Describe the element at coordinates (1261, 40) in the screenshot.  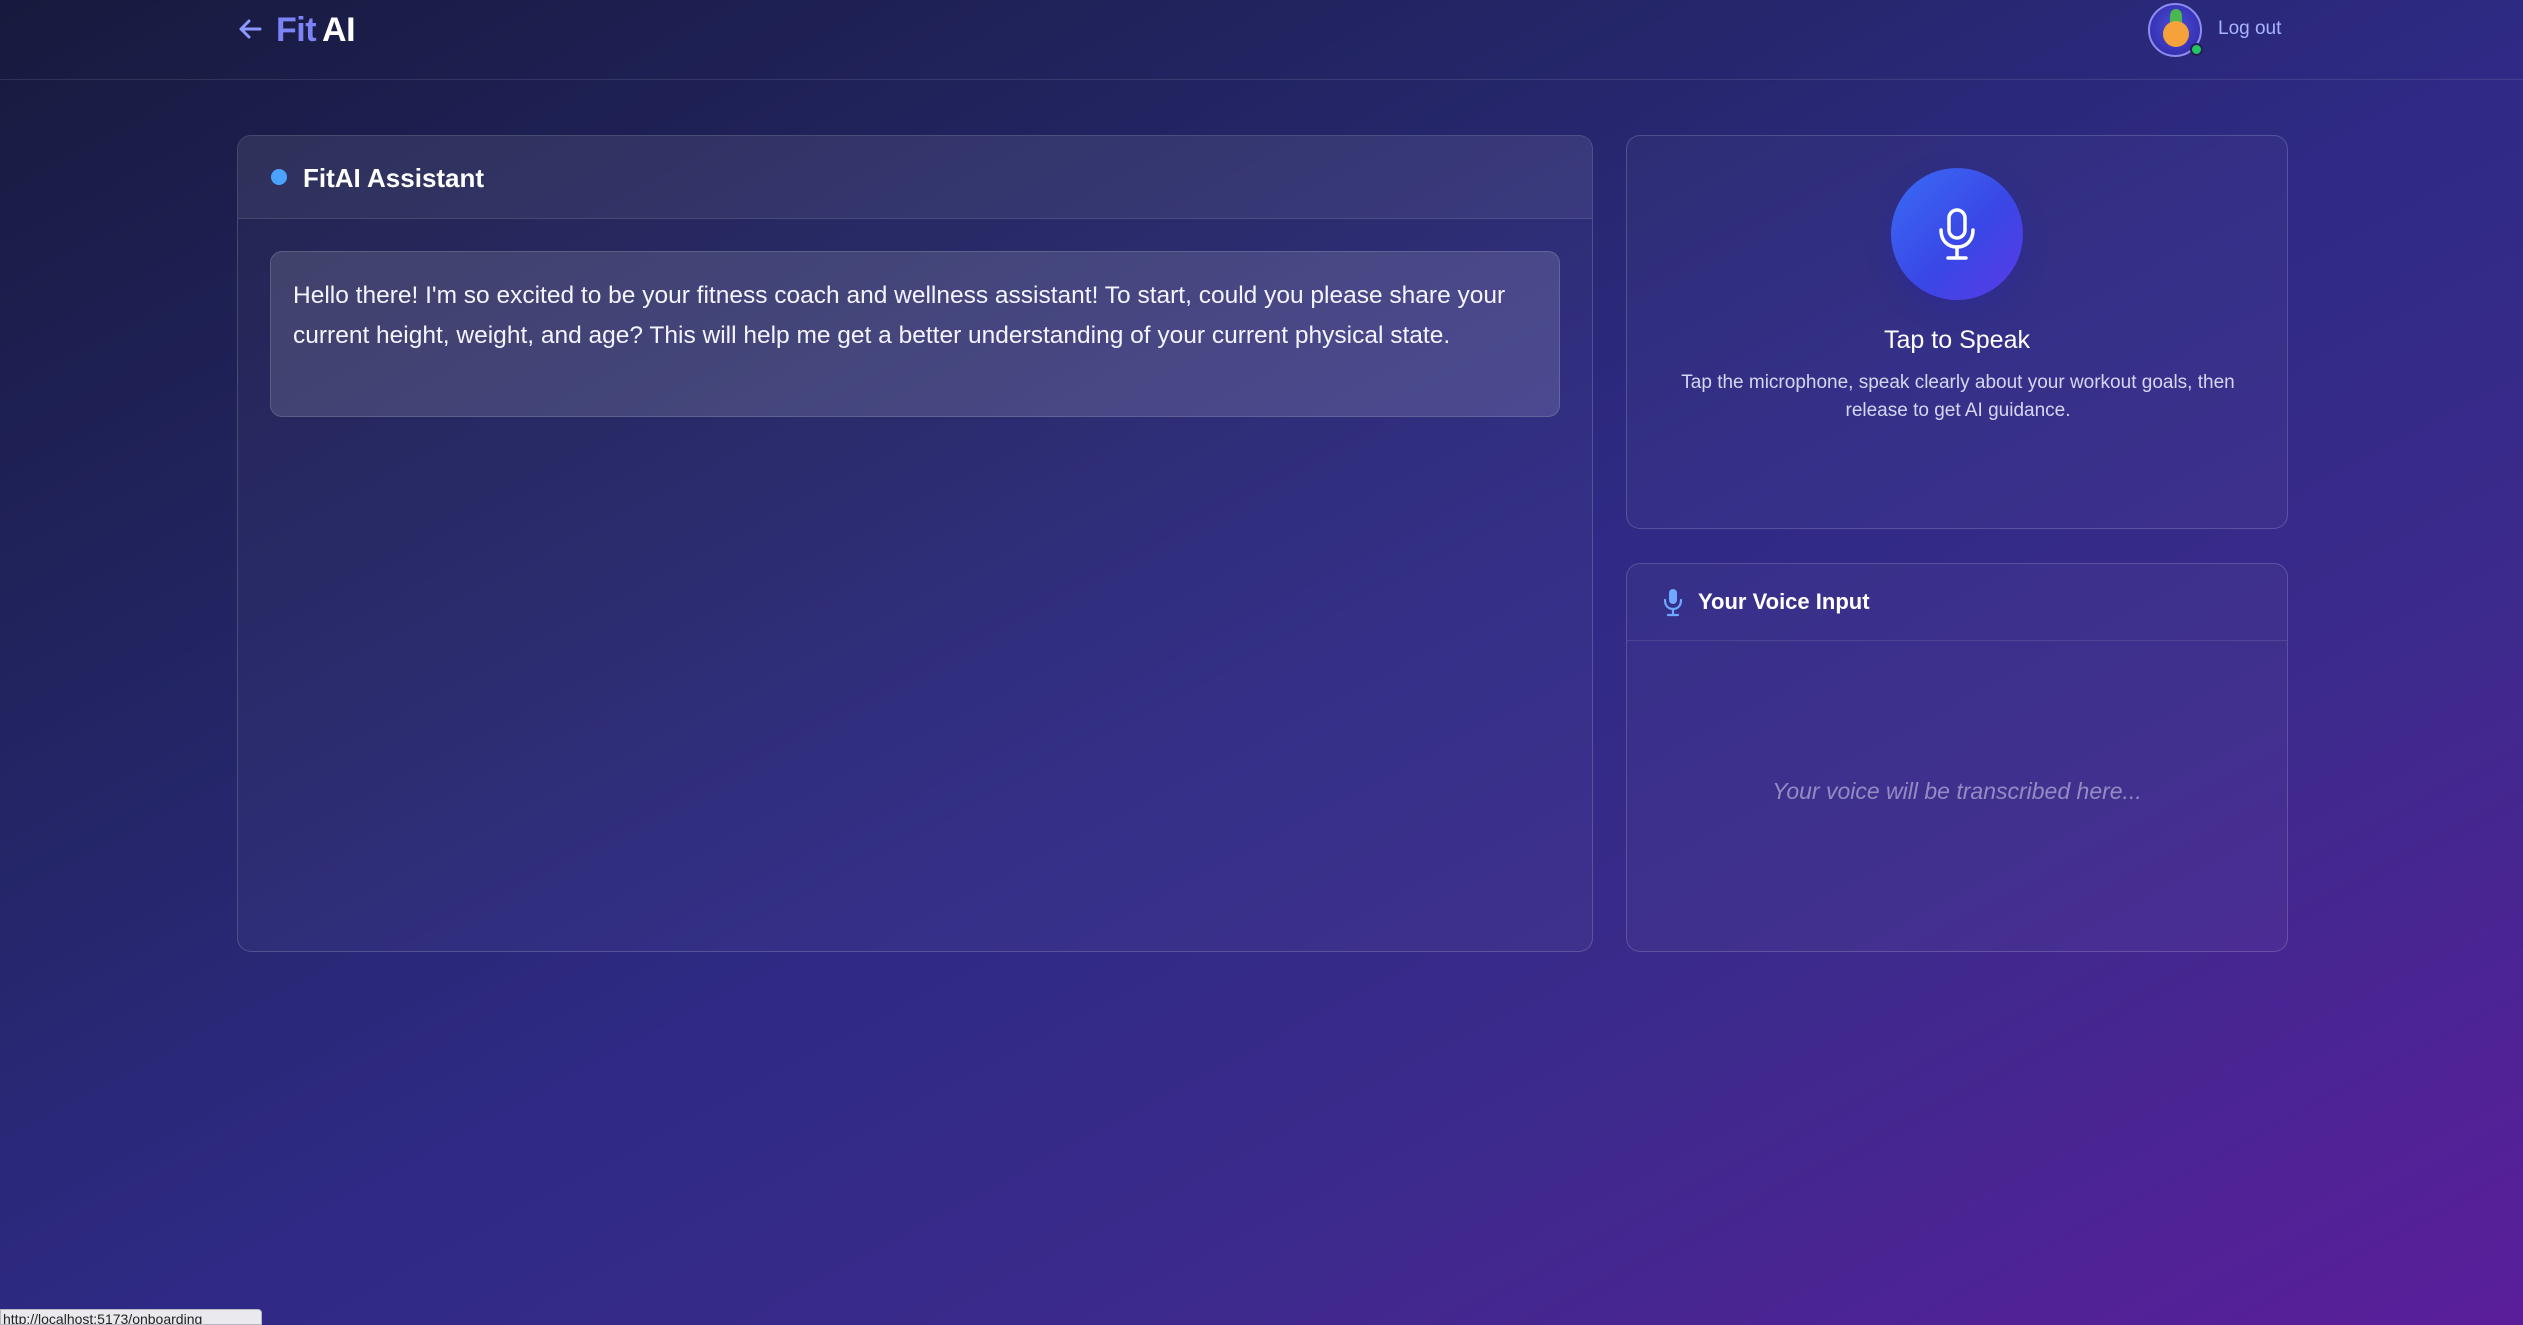
I see `top-header: Fit AI Log out` at that location.